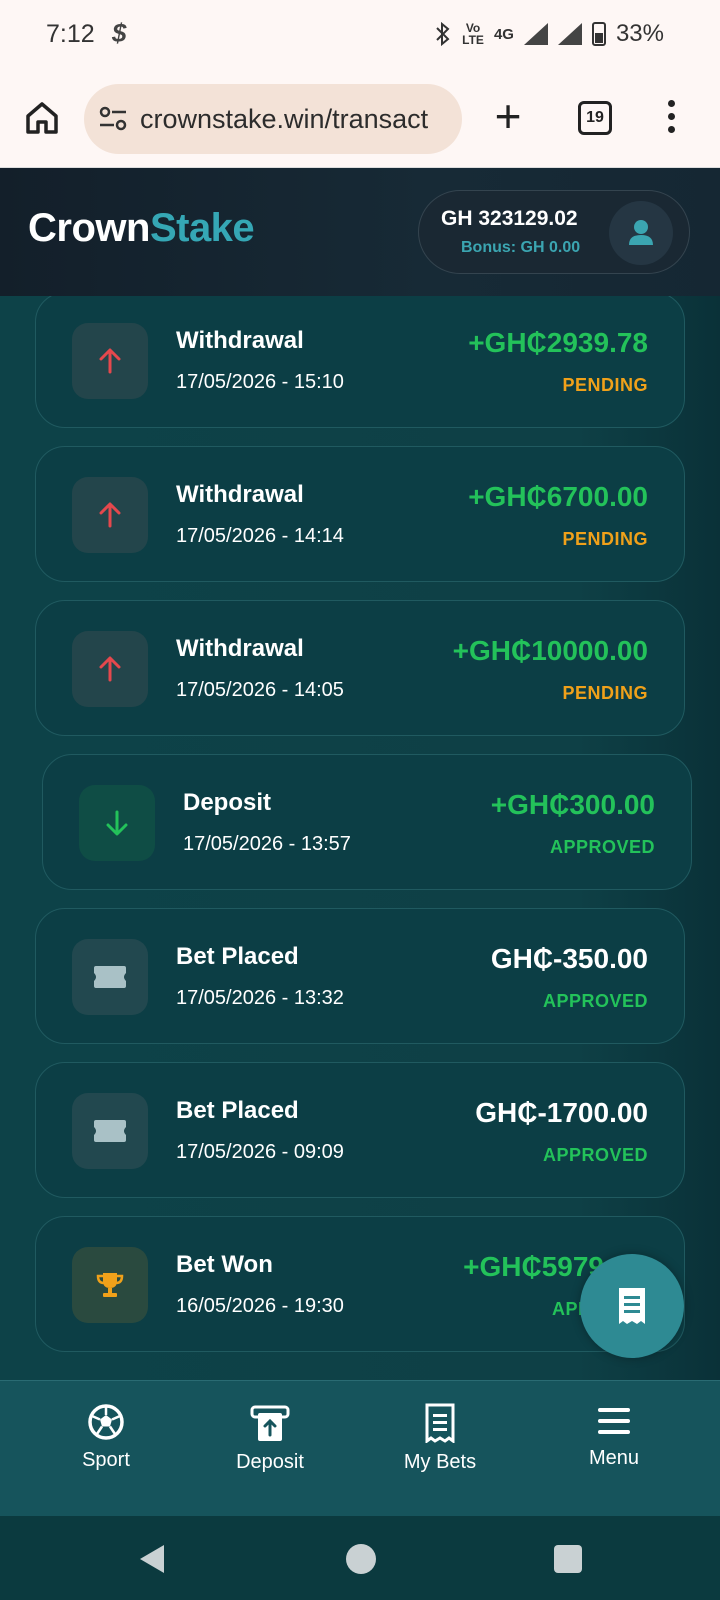 The height and width of the screenshot is (1600, 720). What do you see at coordinates (360, 1448) in the screenshot?
I see `bottom-nav: Sport Deposit My Bets Menu` at bounding box center [360, 1448].